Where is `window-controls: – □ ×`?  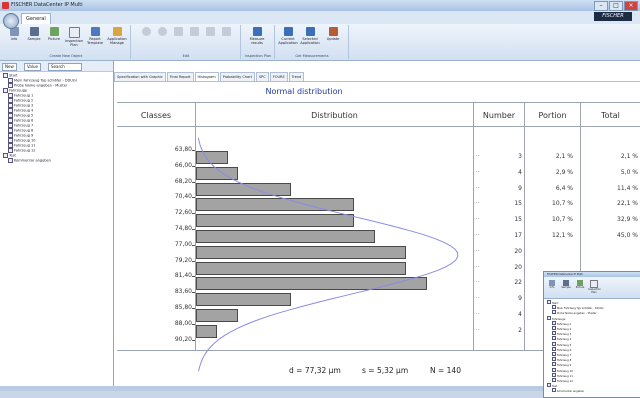 window-controls: – □ × is located at coordinates (616, 6).